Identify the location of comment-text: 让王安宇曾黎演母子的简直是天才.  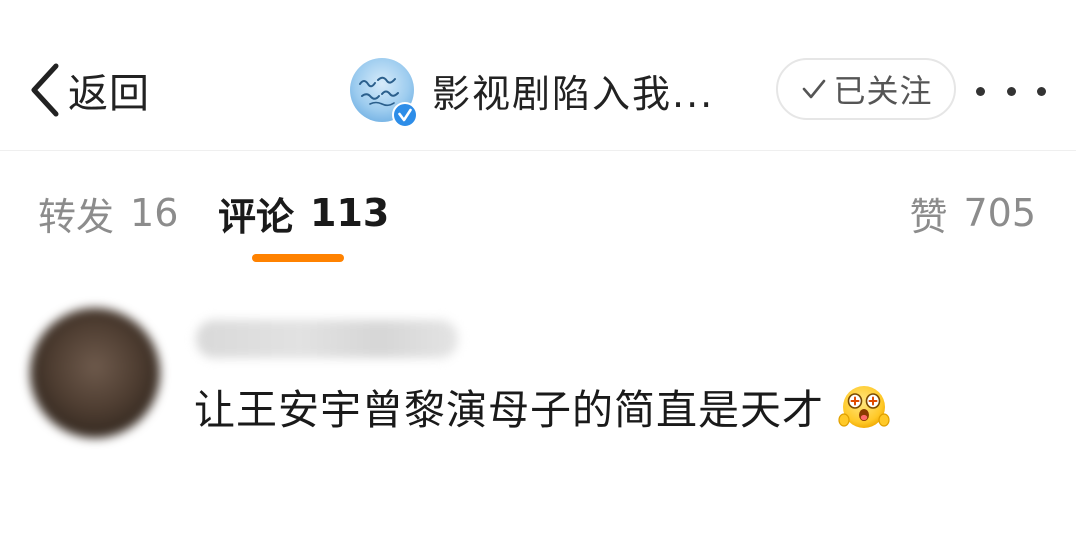
(542, 406).